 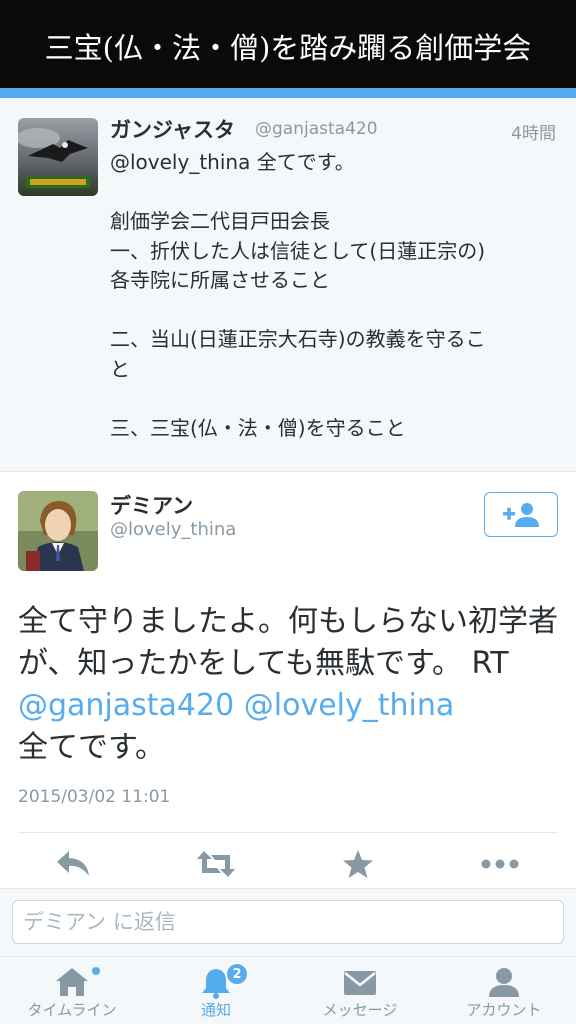 I want to click on nav-bar-strip, so click(x=288, y=93).